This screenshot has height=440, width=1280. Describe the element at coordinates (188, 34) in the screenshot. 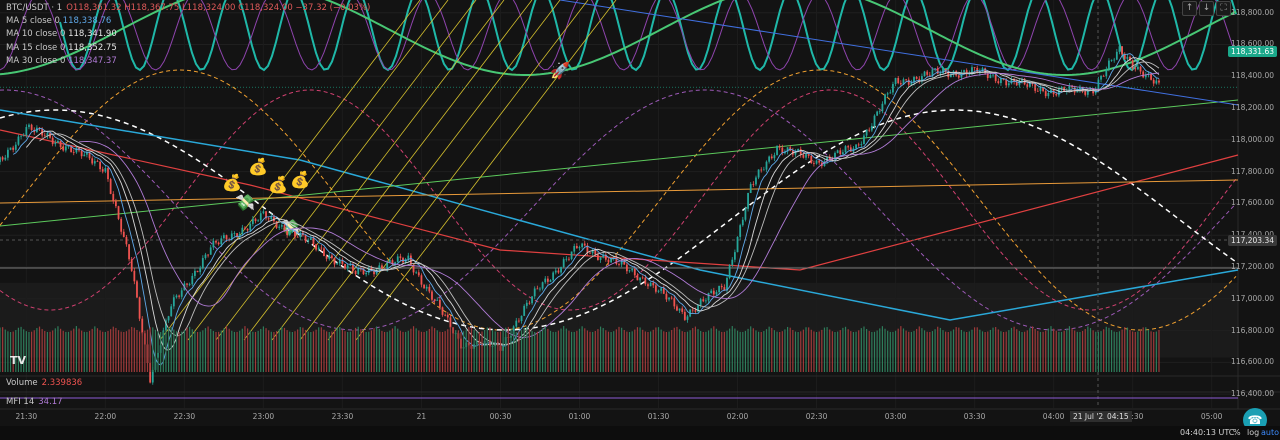

I see `legend-ma10: MA 10 close 0 118,341.90` at that location.